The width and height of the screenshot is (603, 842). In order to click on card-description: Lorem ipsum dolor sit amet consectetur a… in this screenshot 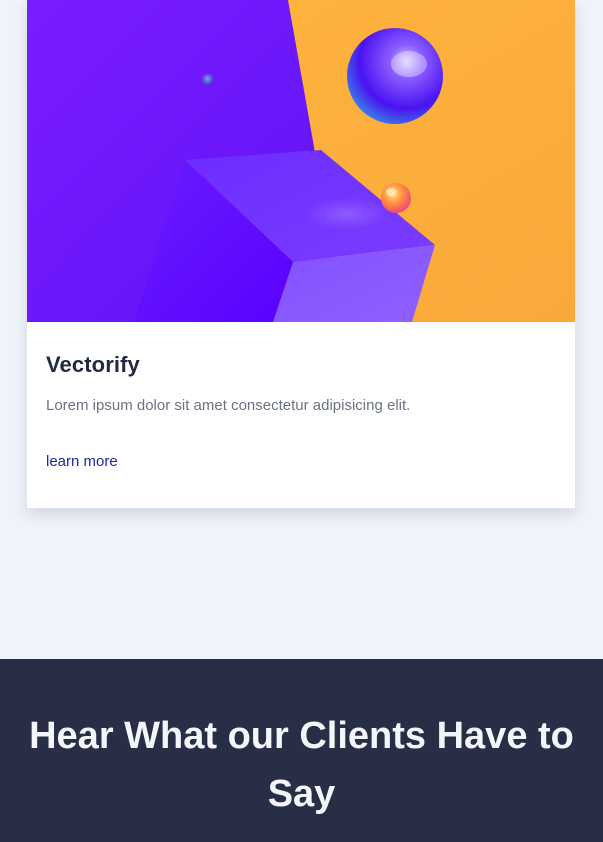, I will do `click(228, 405)`.